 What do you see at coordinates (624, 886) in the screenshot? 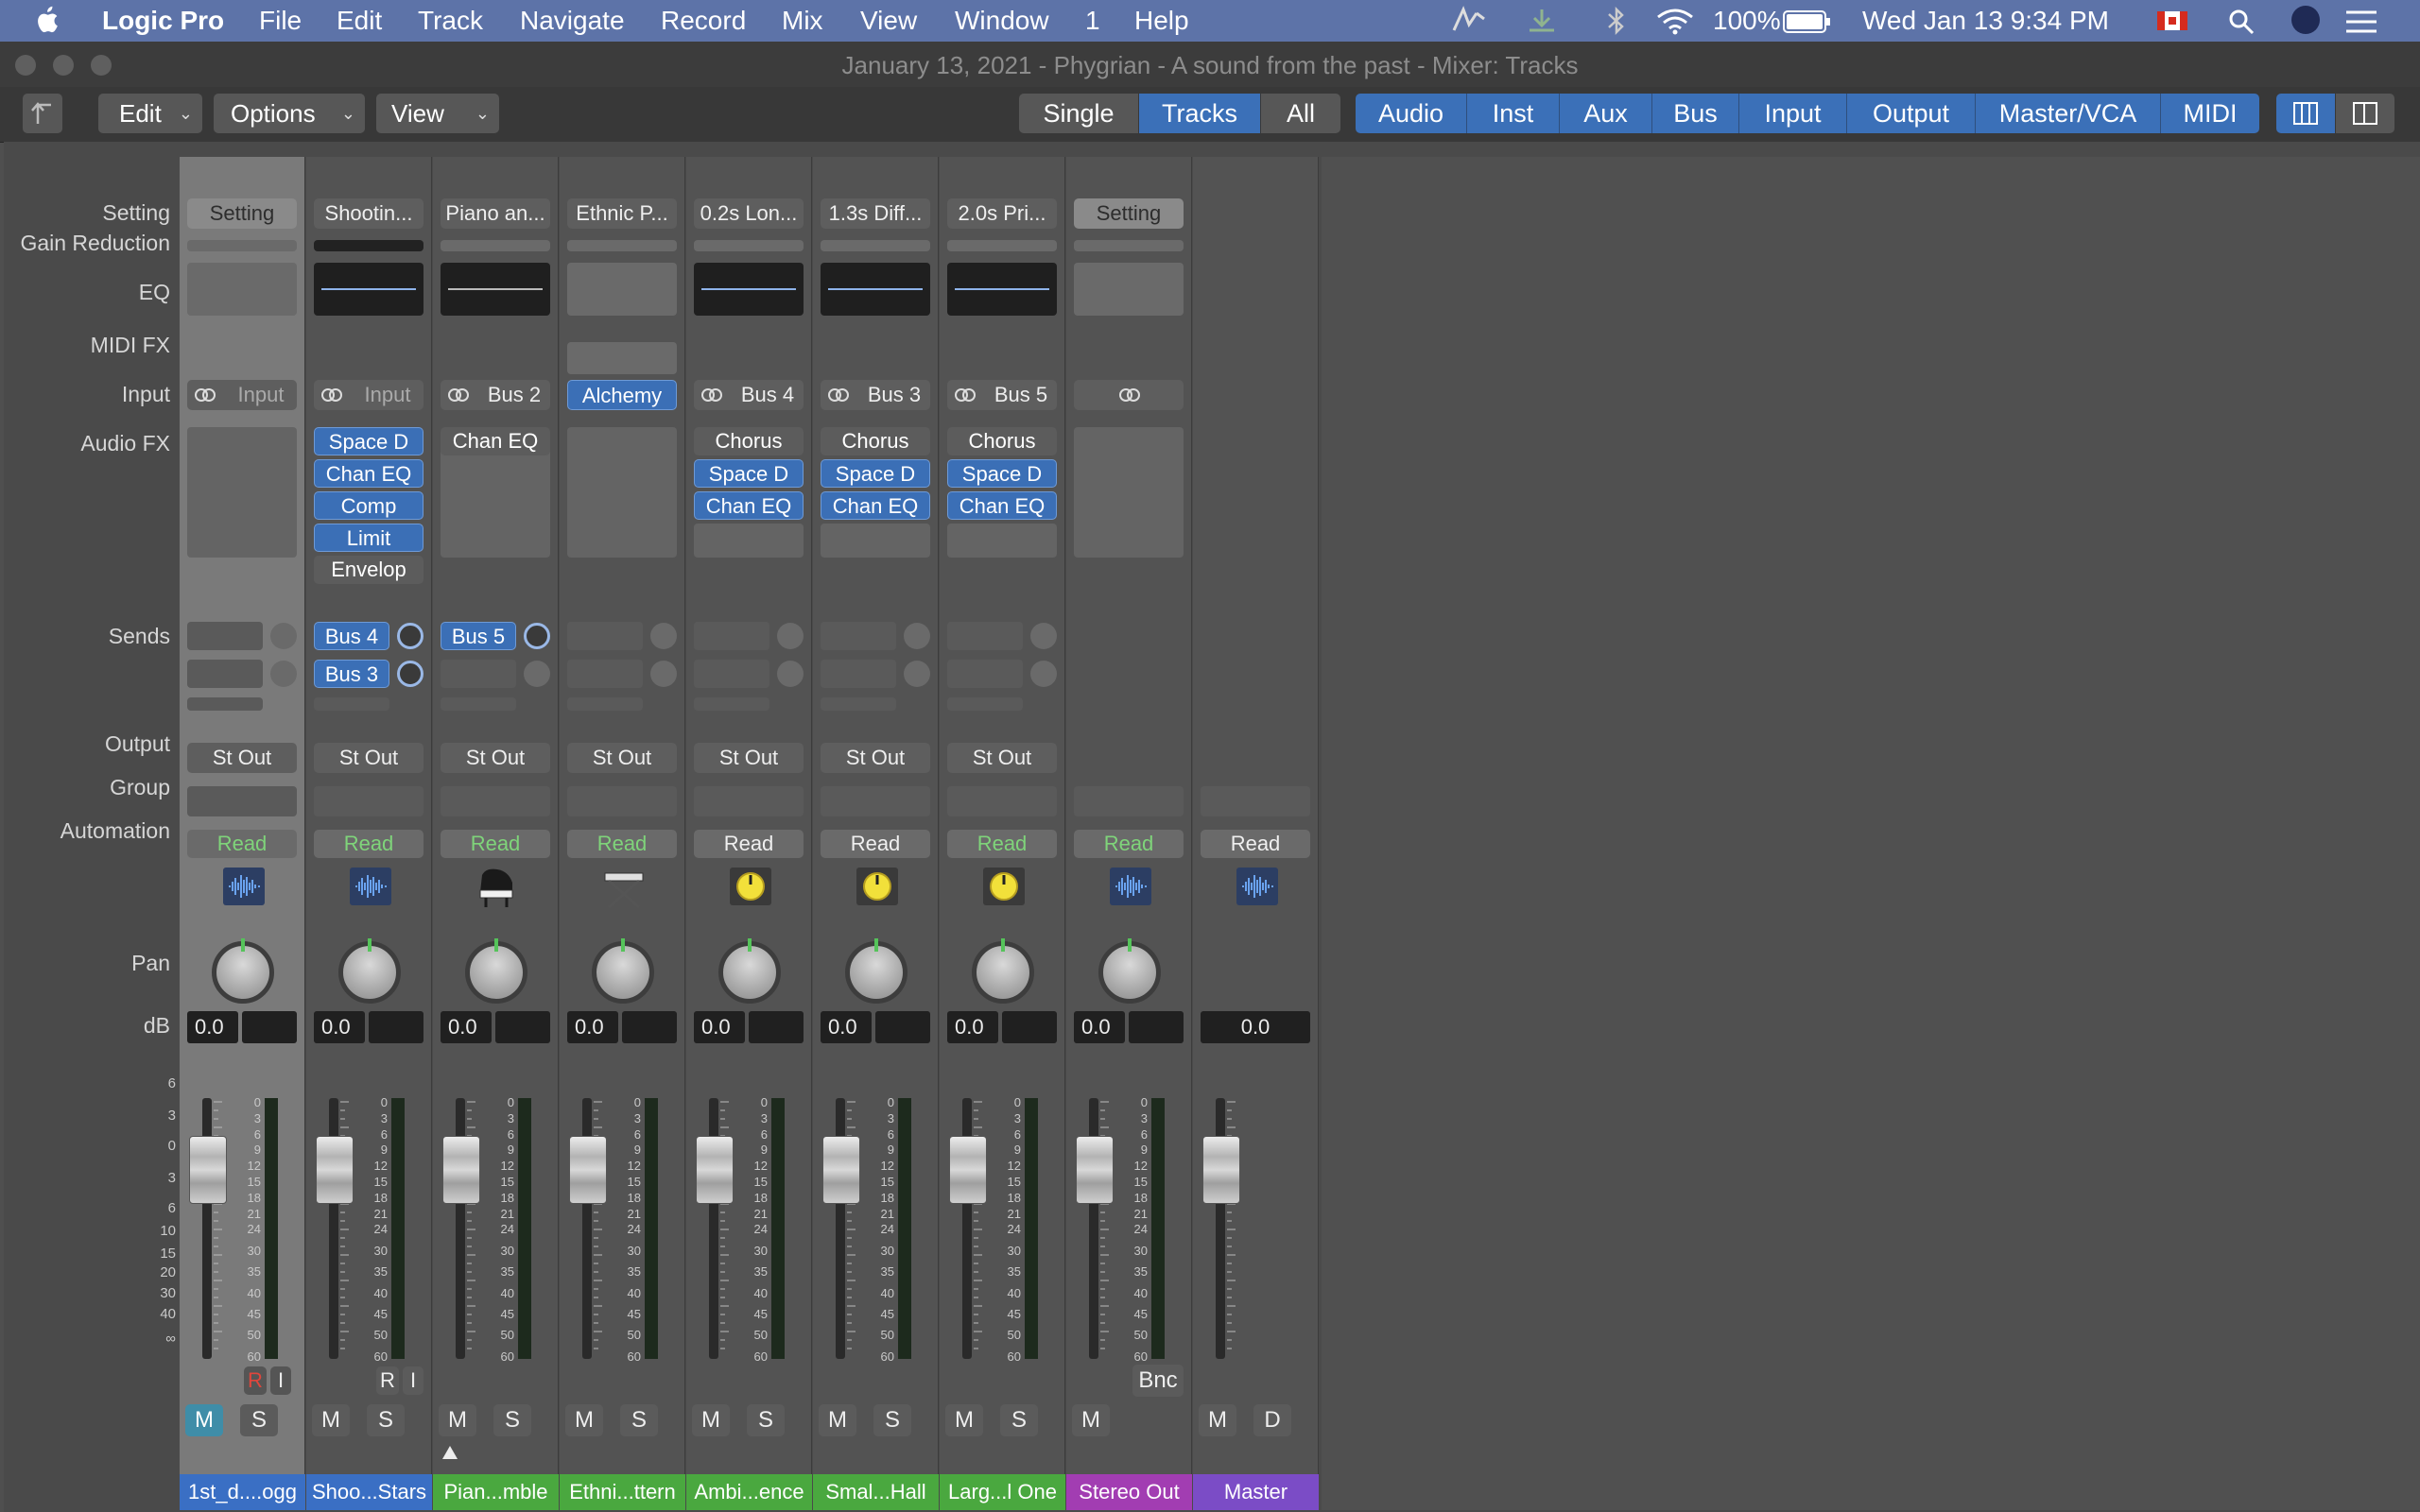
I see `keyboard-stand-icon` at bounding box center [624, 886].